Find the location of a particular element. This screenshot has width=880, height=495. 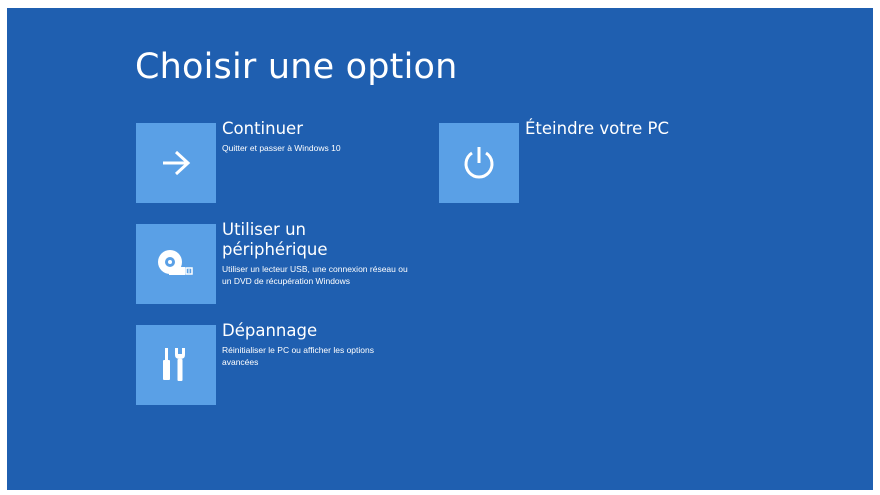

shutdown-tile is located at coordinates (479, 163).